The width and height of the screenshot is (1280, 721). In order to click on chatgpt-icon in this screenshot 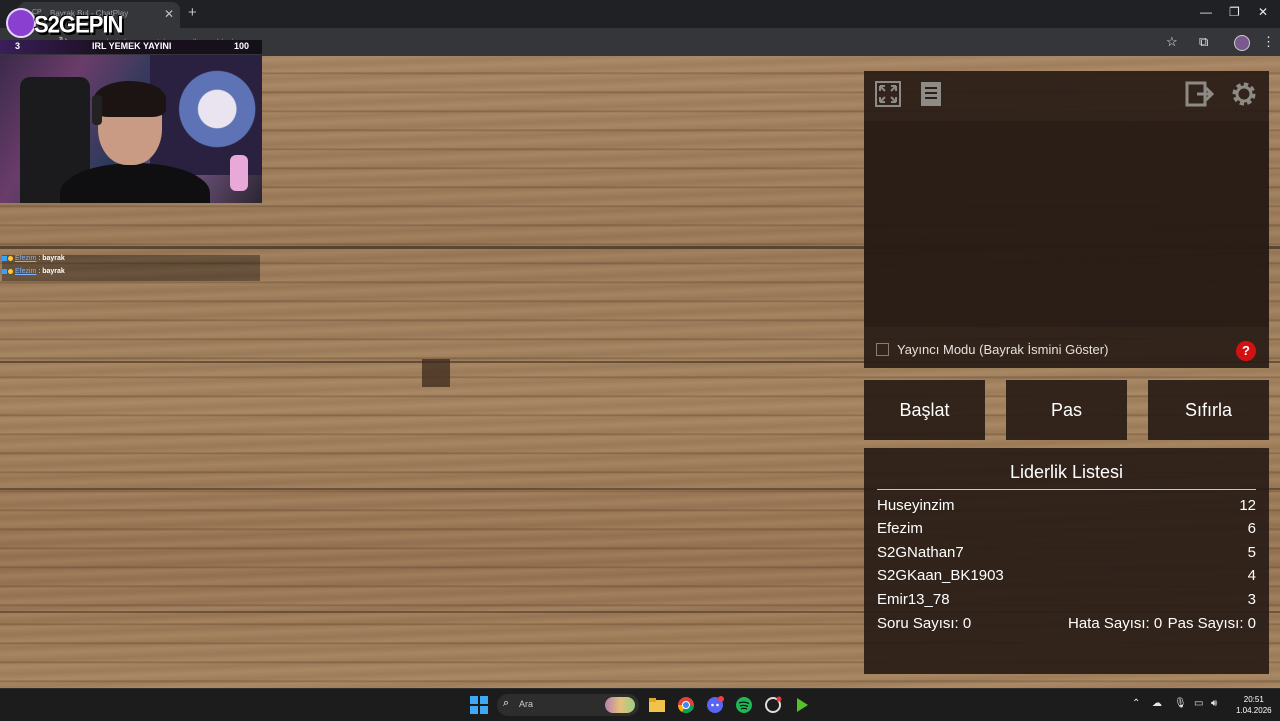, I will do `click(773, 705)`.